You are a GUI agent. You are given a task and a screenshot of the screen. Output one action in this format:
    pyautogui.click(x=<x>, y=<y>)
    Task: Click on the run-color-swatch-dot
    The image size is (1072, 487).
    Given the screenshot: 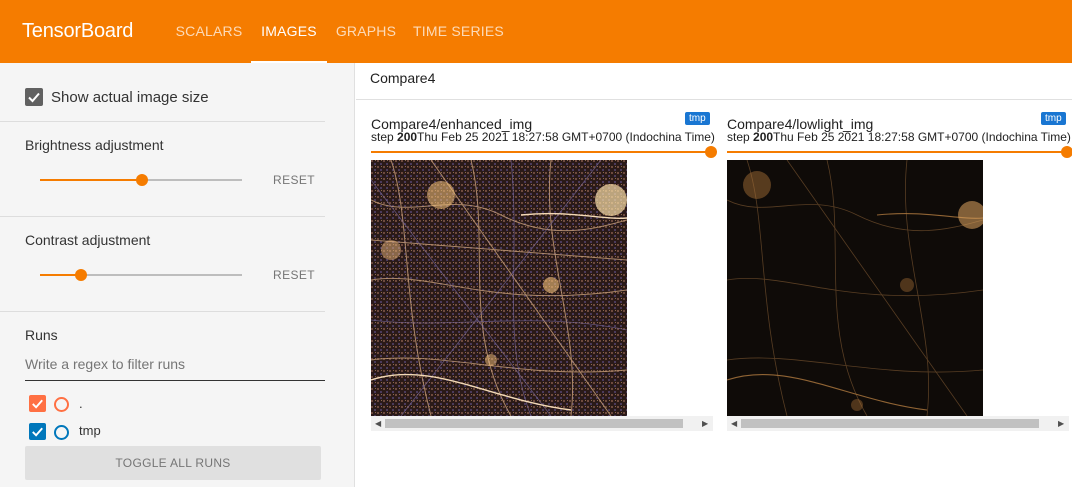 What is the action you would take?
    pyautogui.click(x=61, y=404)
    